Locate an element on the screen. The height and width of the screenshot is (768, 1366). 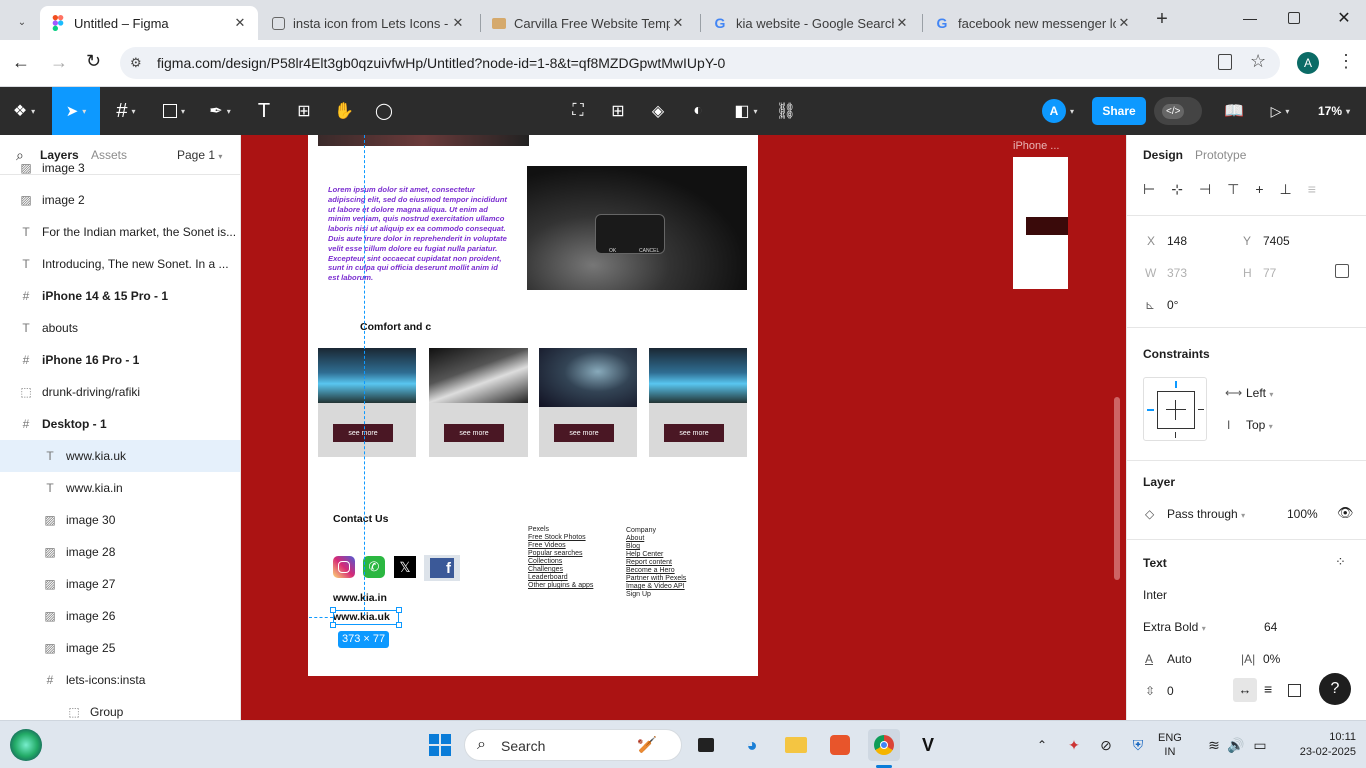
profile-avatar: A is located at coordinates (1308, 63).